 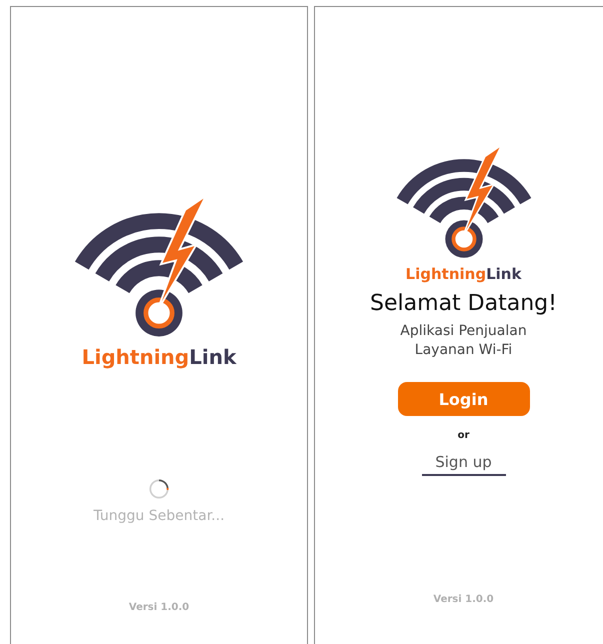 What do you see at coordinates (463, 303) in the screenshot?
I see `welcome-title: Selamat Datang!` at bounding box center [463, 303].